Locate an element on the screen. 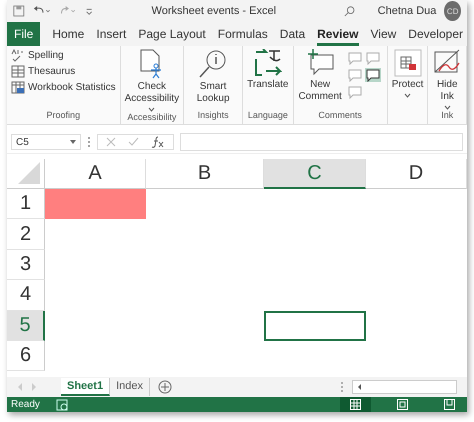 The image size is (474, 422). group-label: Insights is located at coordinates (213, 116).